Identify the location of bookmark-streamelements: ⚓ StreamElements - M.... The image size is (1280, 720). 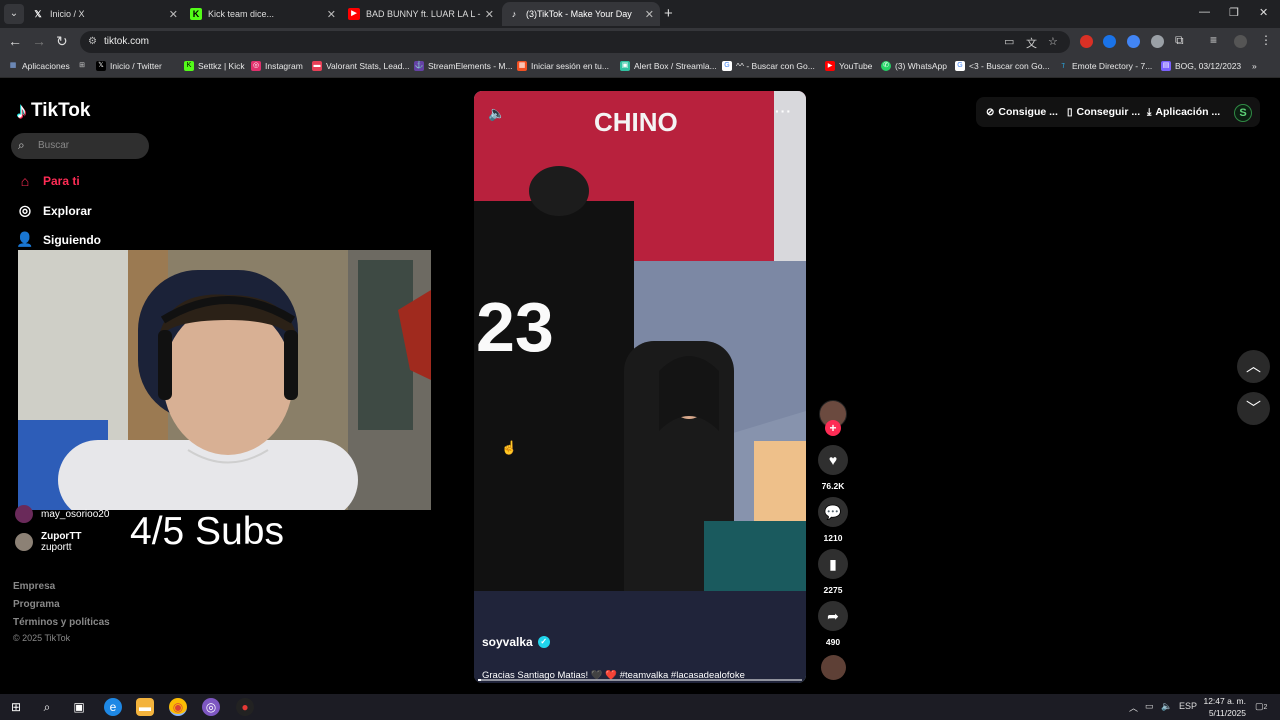
(463, 66).